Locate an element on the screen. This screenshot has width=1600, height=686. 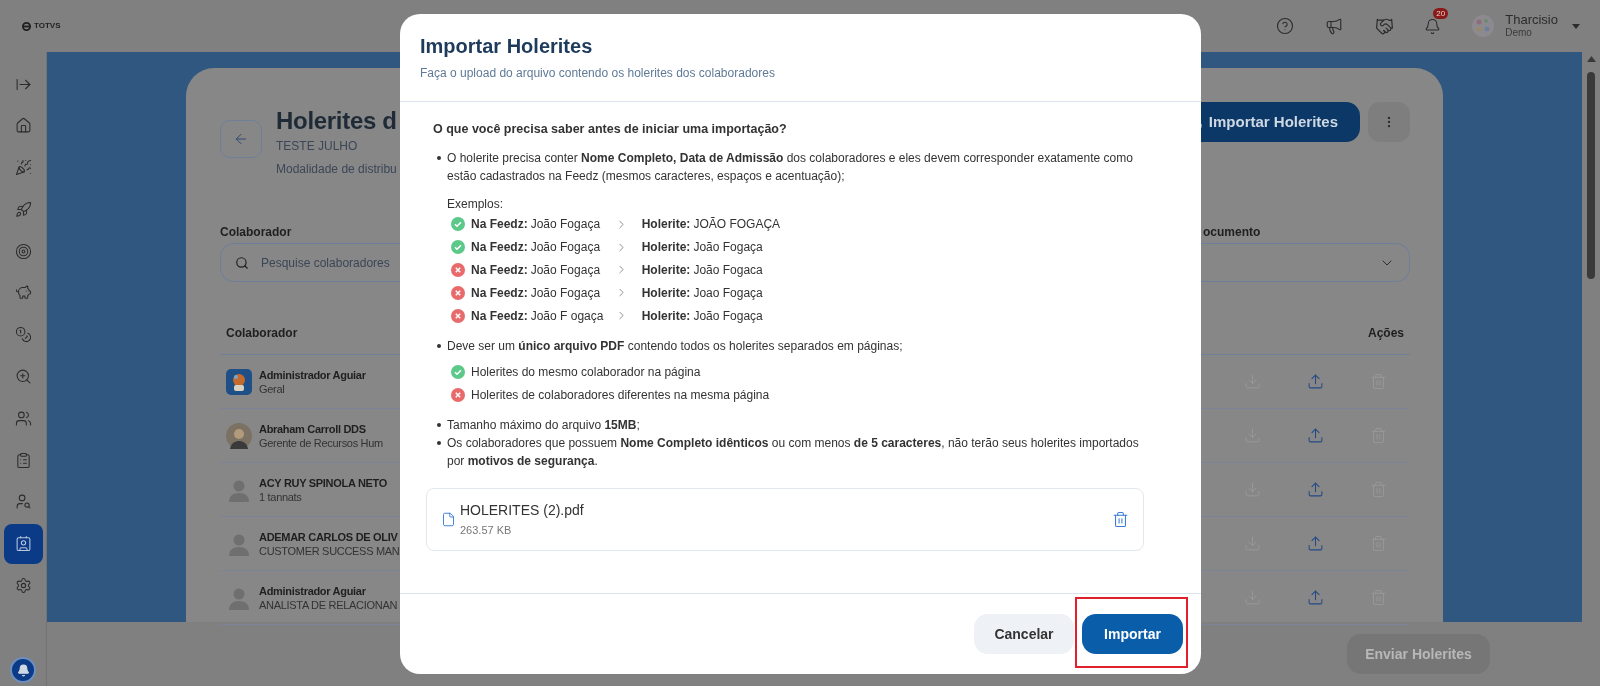
payslip-name: JOÃO FOGAÇA is located at coordinates (737, 225).